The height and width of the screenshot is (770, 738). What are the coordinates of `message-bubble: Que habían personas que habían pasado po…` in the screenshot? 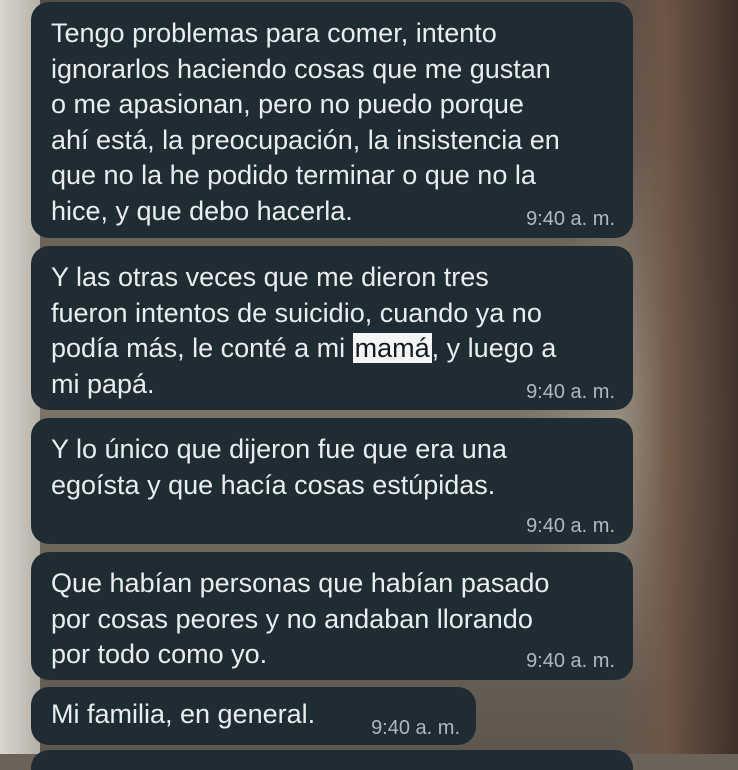 It's located at (332, 616).